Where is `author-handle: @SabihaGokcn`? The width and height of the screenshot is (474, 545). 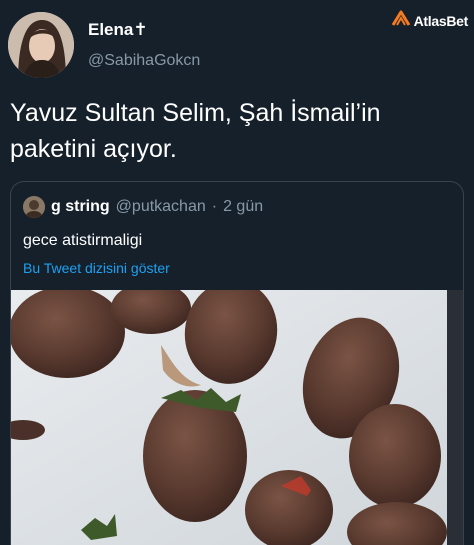
author-handle: @SabihaGokcn is located at coordinates (144, 61).